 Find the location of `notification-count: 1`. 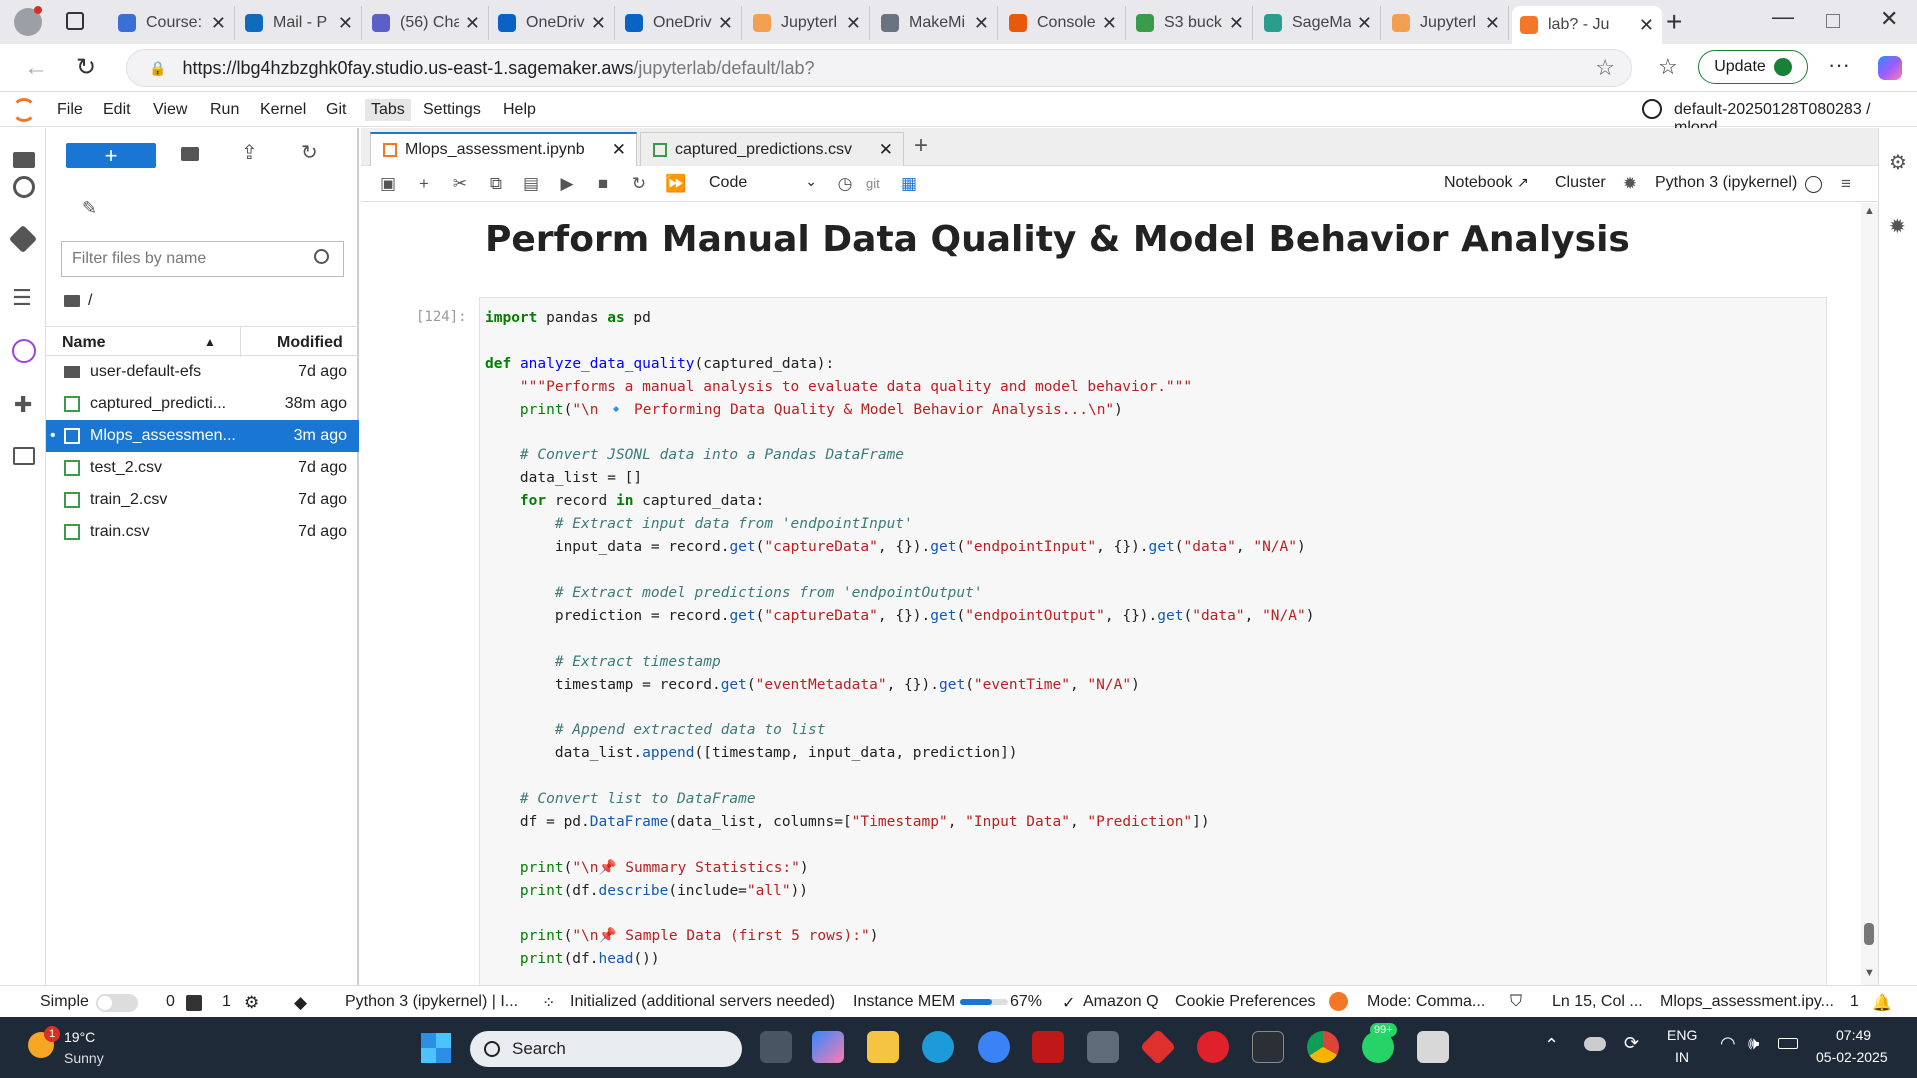

notification-count: 1 is located at coordinates (1854, 1002).